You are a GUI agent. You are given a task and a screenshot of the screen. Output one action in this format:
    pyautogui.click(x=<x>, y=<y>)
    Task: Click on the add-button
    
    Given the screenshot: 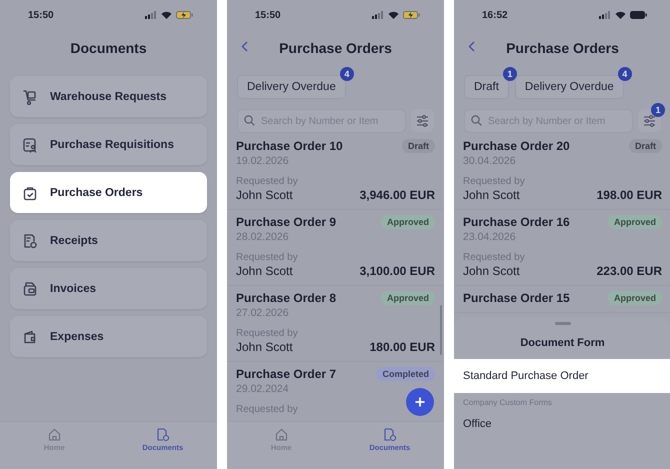 What is the action you would take?
    pyautogui.click(x=420, y=402)
    